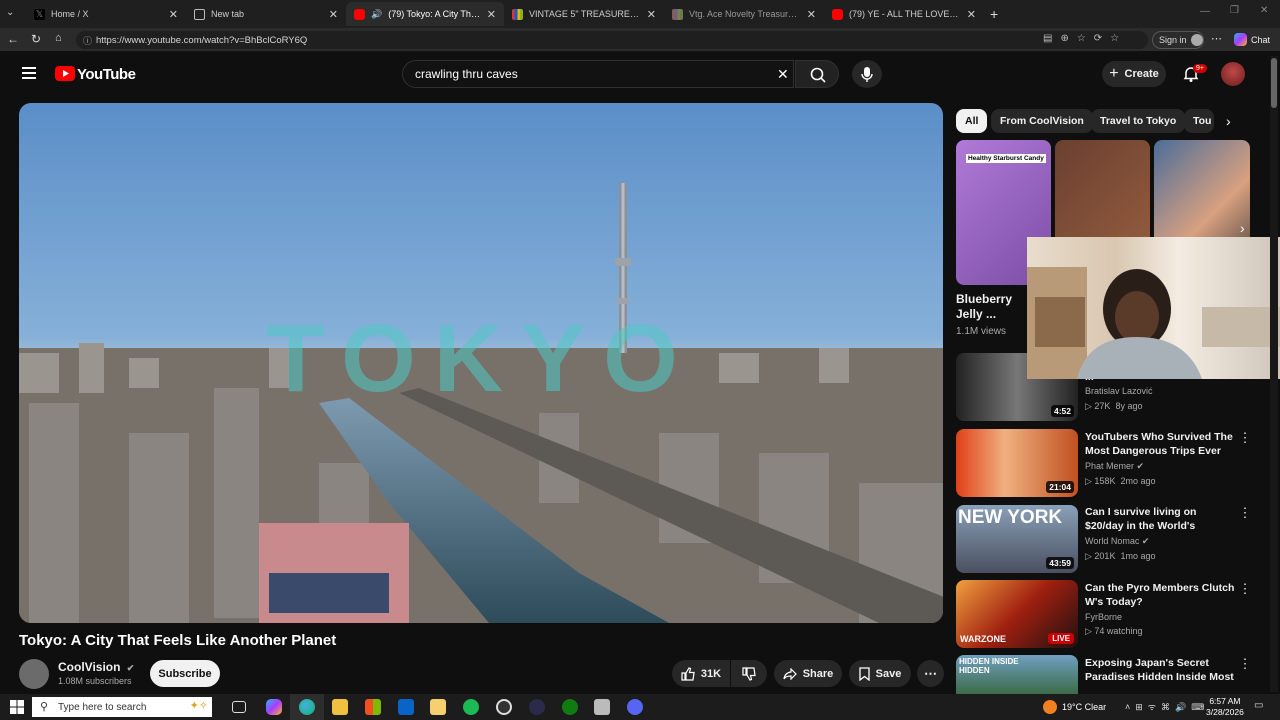  I want to click on channel-avatar, so click(34, 674).